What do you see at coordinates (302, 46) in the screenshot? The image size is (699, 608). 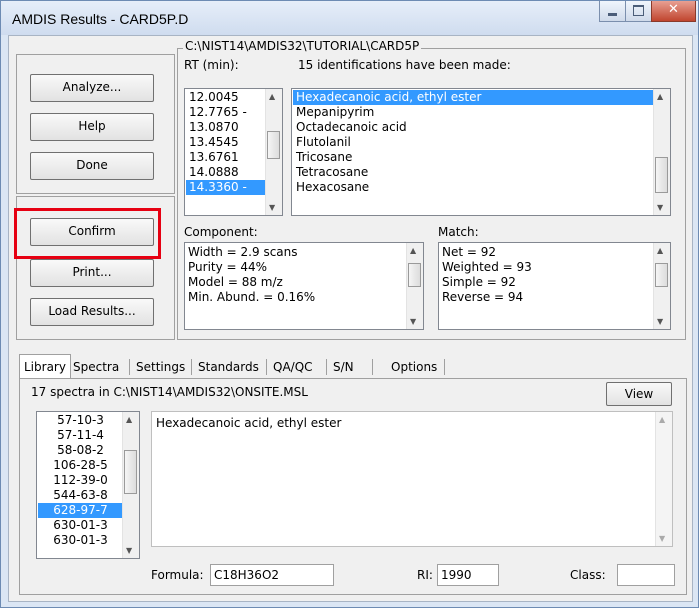 I see `group-path-label: C:\NIST14\AMDIS32\TUTORIAL\CARD5P` at bounding box center [302, 46].